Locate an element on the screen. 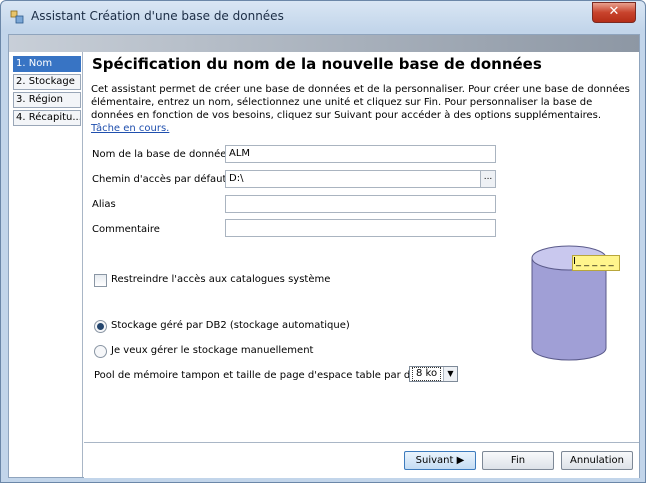 The width and height of the screenshot is (646, 483). storage-auto-radio is located at coordinates (100, 326).